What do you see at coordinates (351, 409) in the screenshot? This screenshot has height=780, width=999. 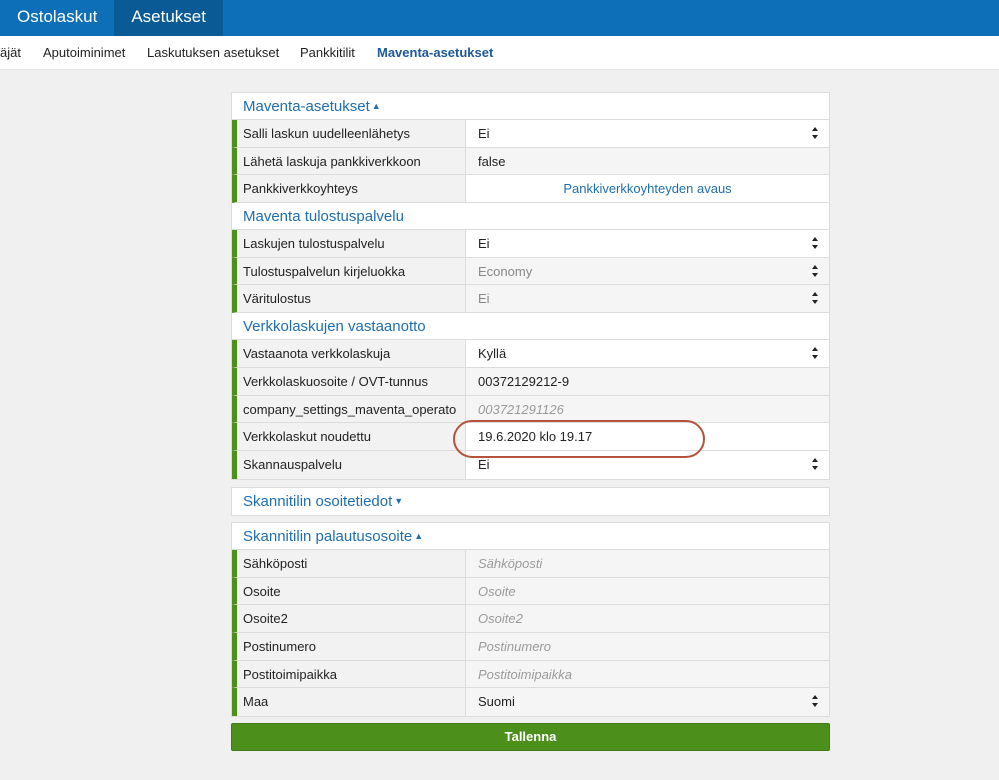 I see `setting-label: company_settings_maventa_operato` at bounding box center [351, 409].